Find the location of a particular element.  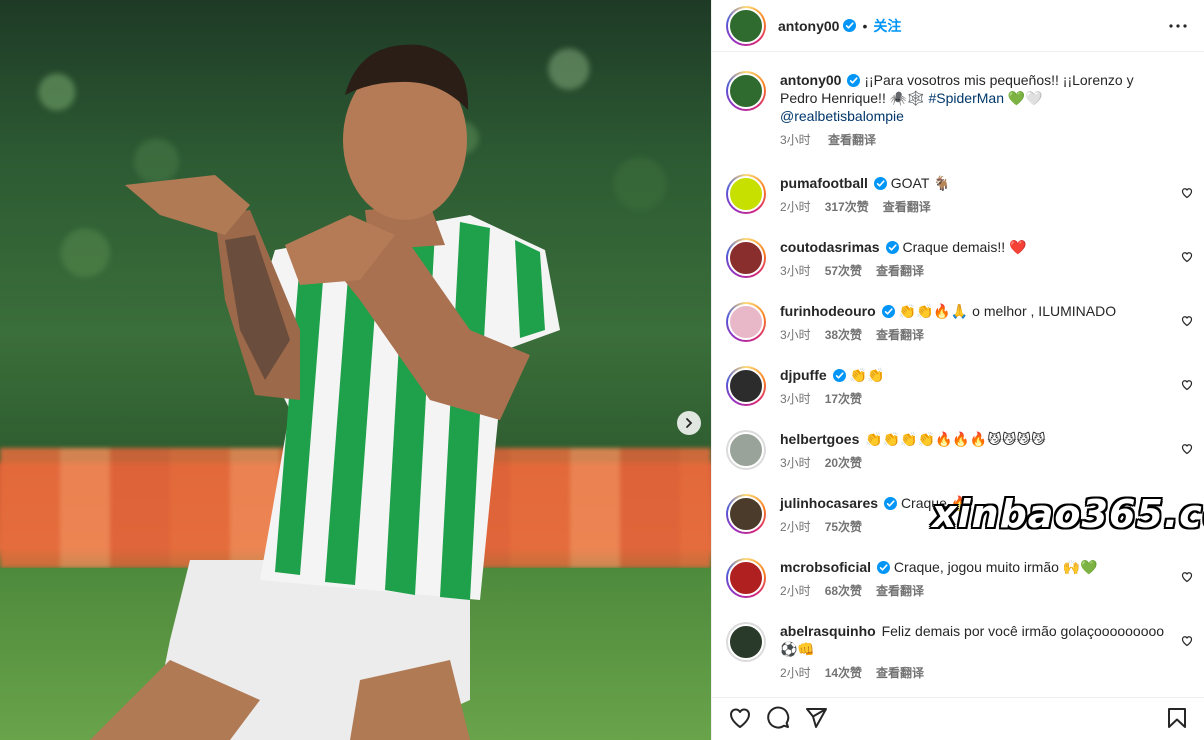

comment-likes: 317次赞 is located at coordinates (847, 207).